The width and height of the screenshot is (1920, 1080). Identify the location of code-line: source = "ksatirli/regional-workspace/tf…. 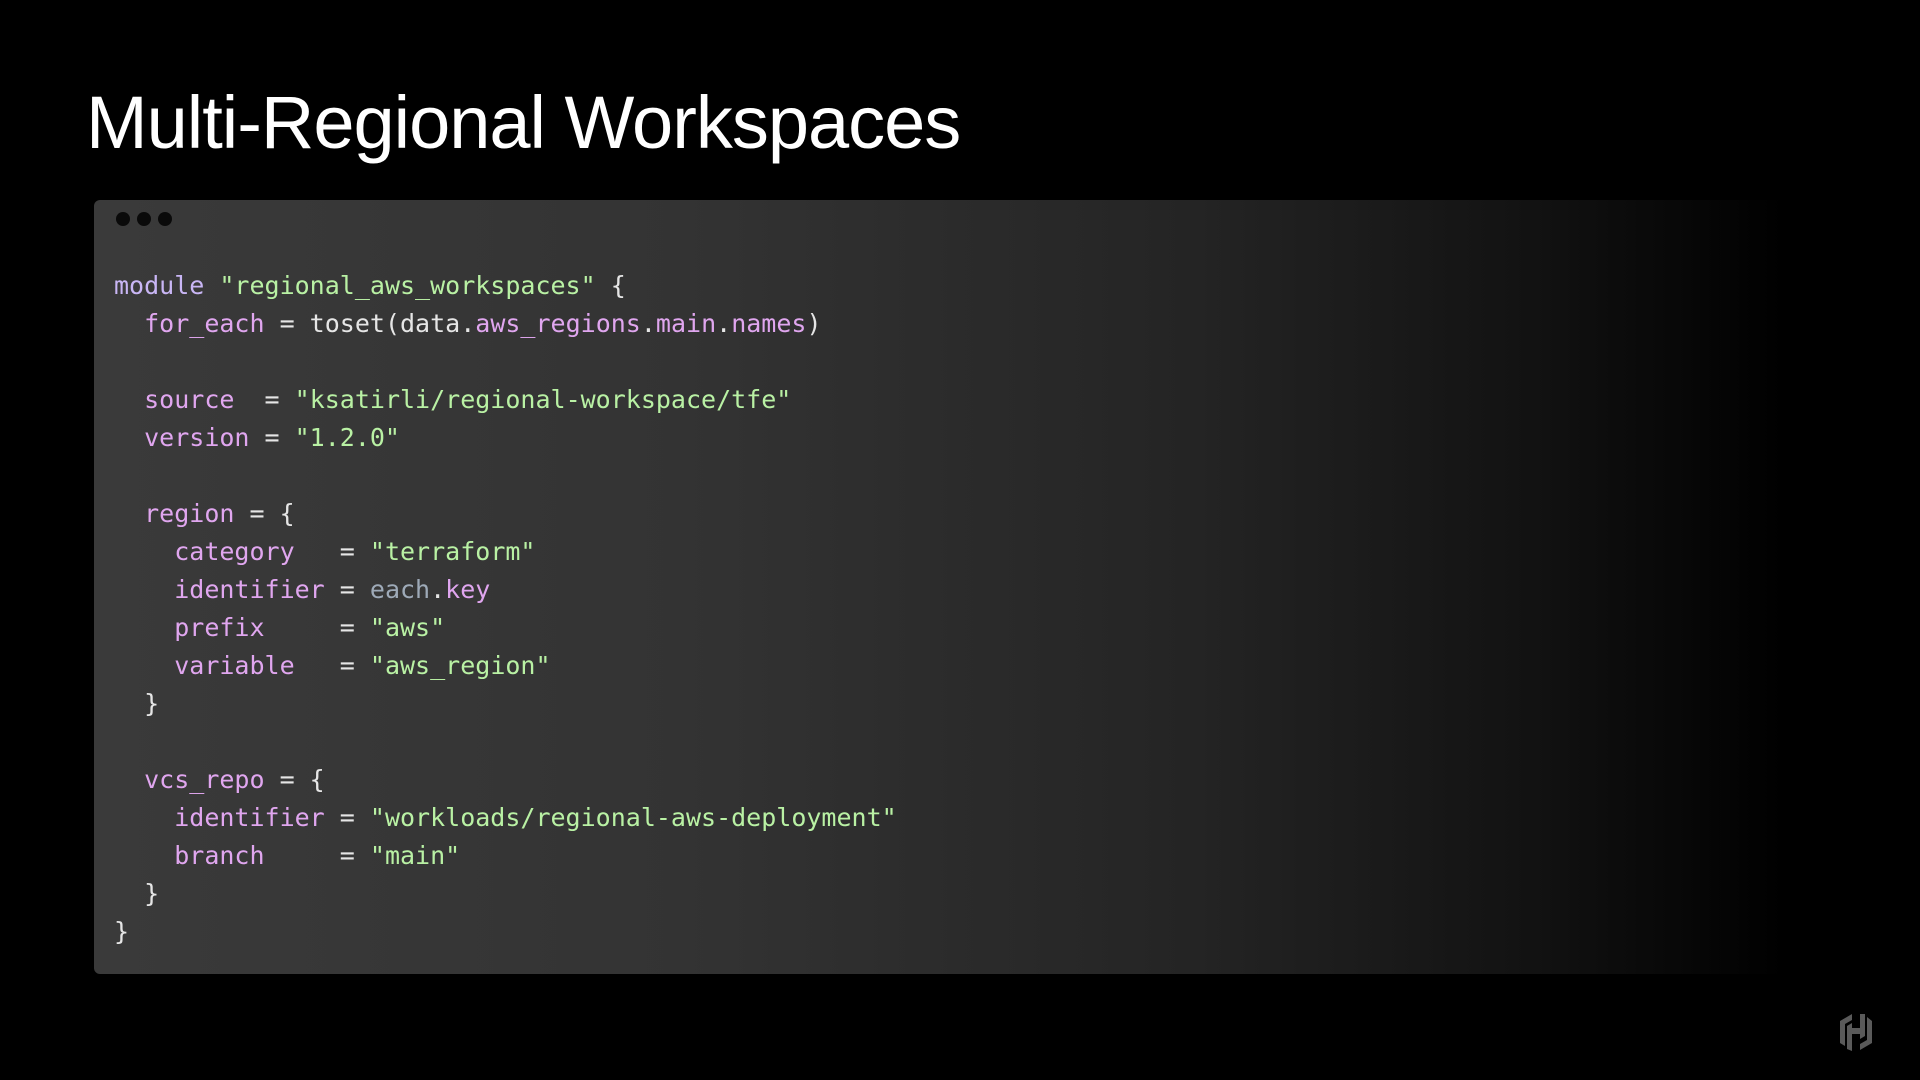
(505, 400).